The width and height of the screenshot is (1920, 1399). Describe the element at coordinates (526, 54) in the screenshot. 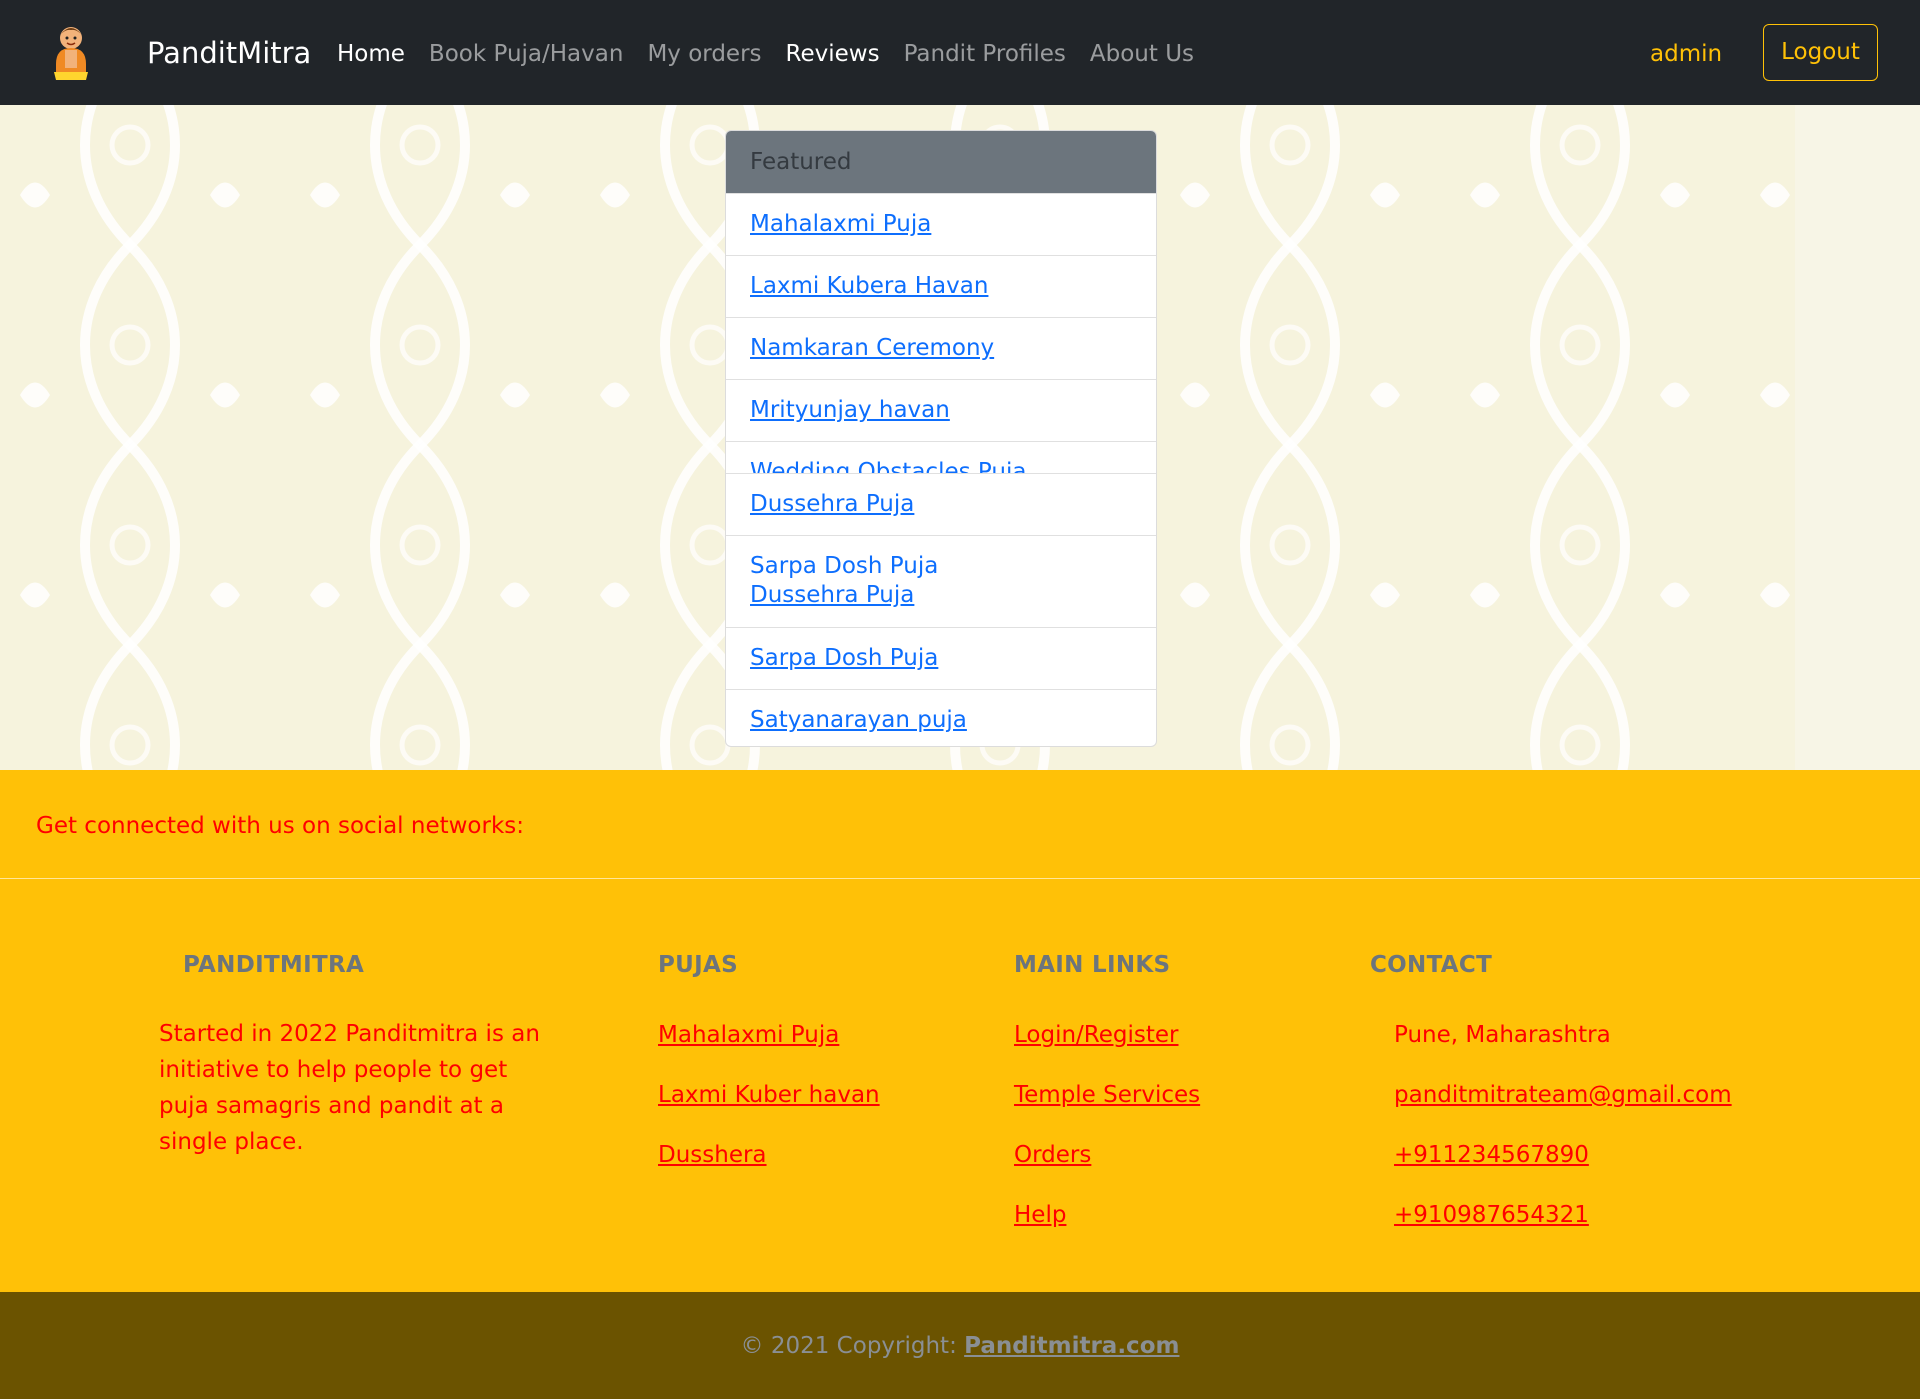

I see `nav-book-puja: Book Puja/Havan` at that location.